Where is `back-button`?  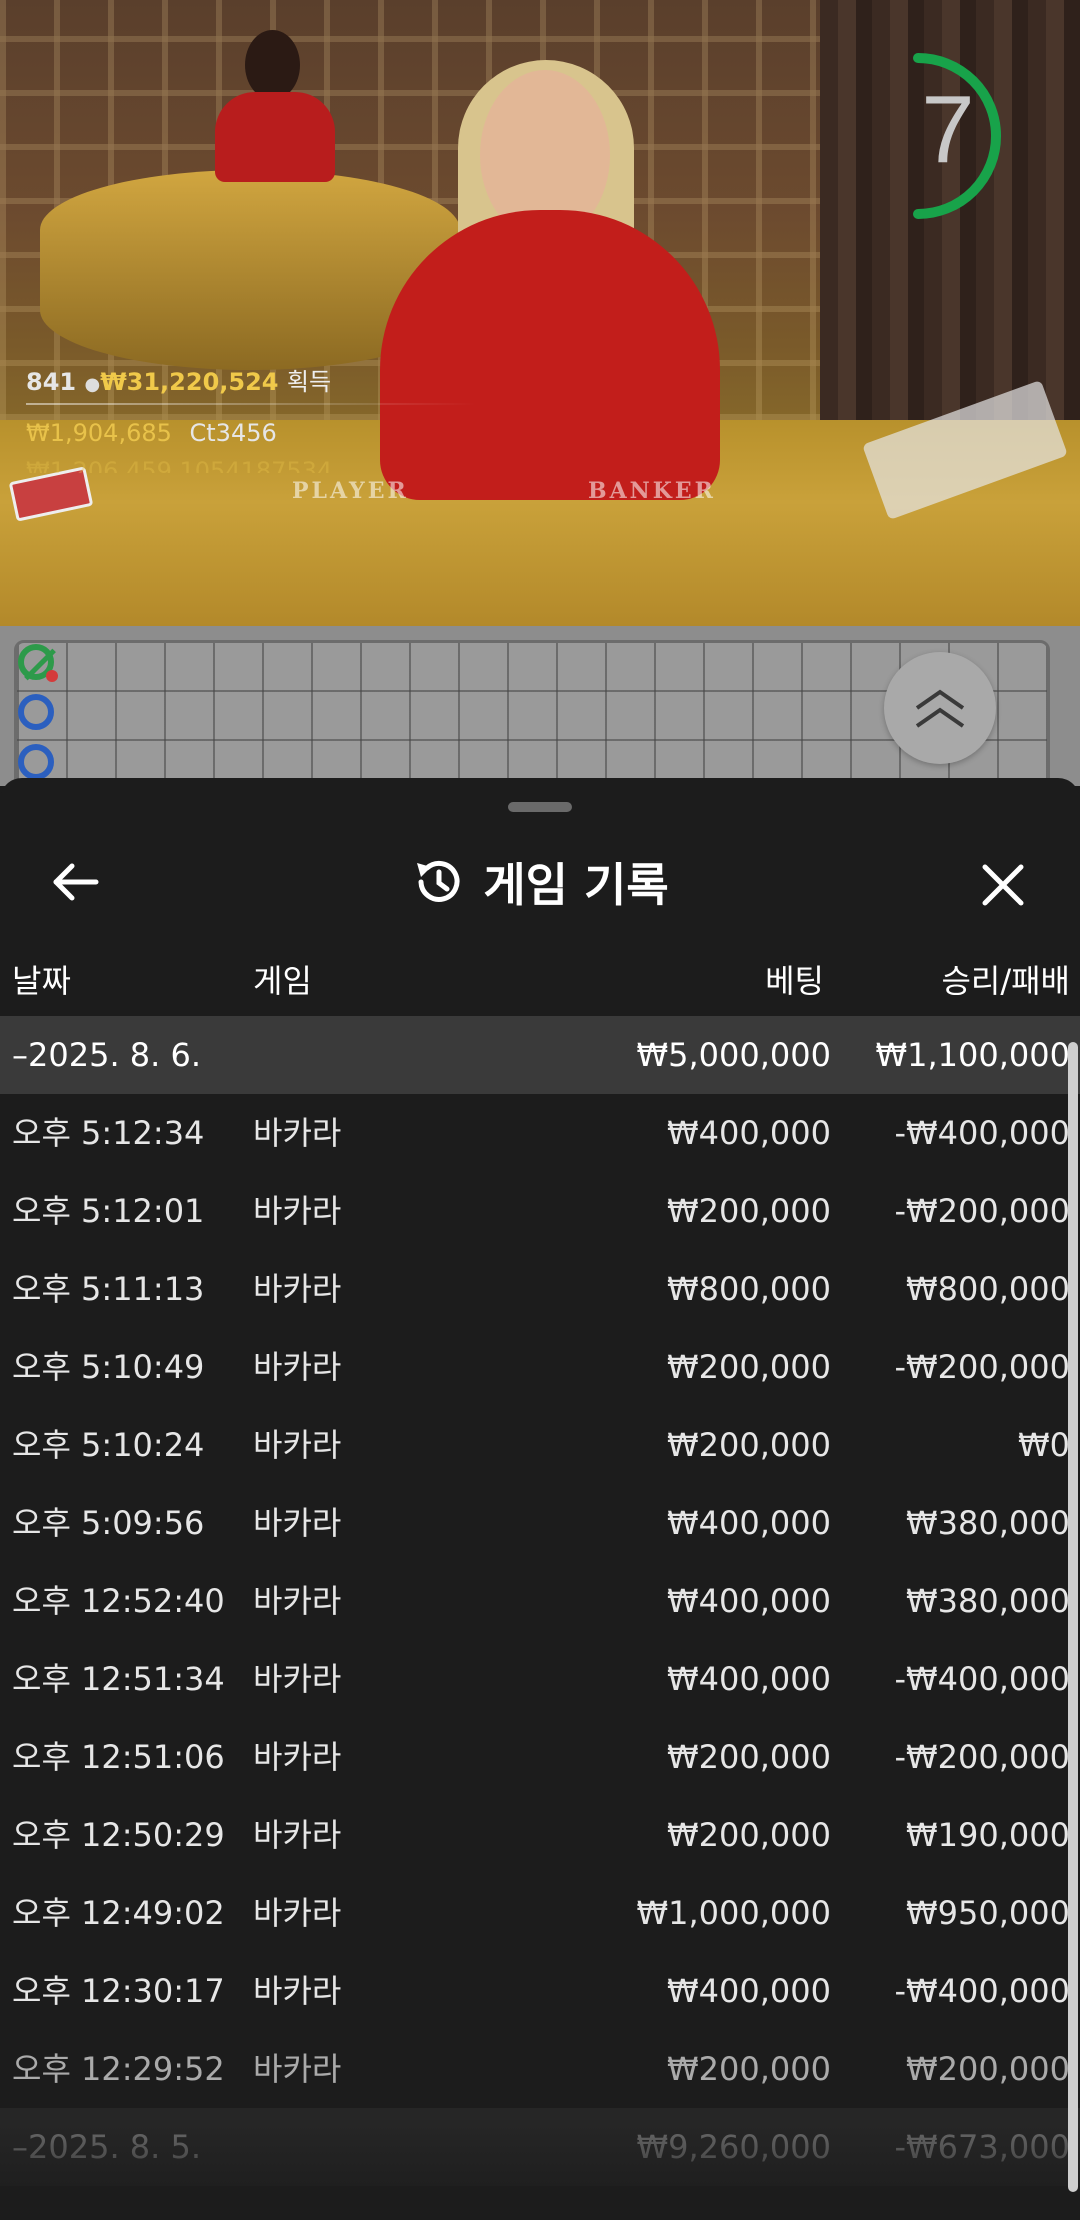
back-button is located at coordinates (75, 882).